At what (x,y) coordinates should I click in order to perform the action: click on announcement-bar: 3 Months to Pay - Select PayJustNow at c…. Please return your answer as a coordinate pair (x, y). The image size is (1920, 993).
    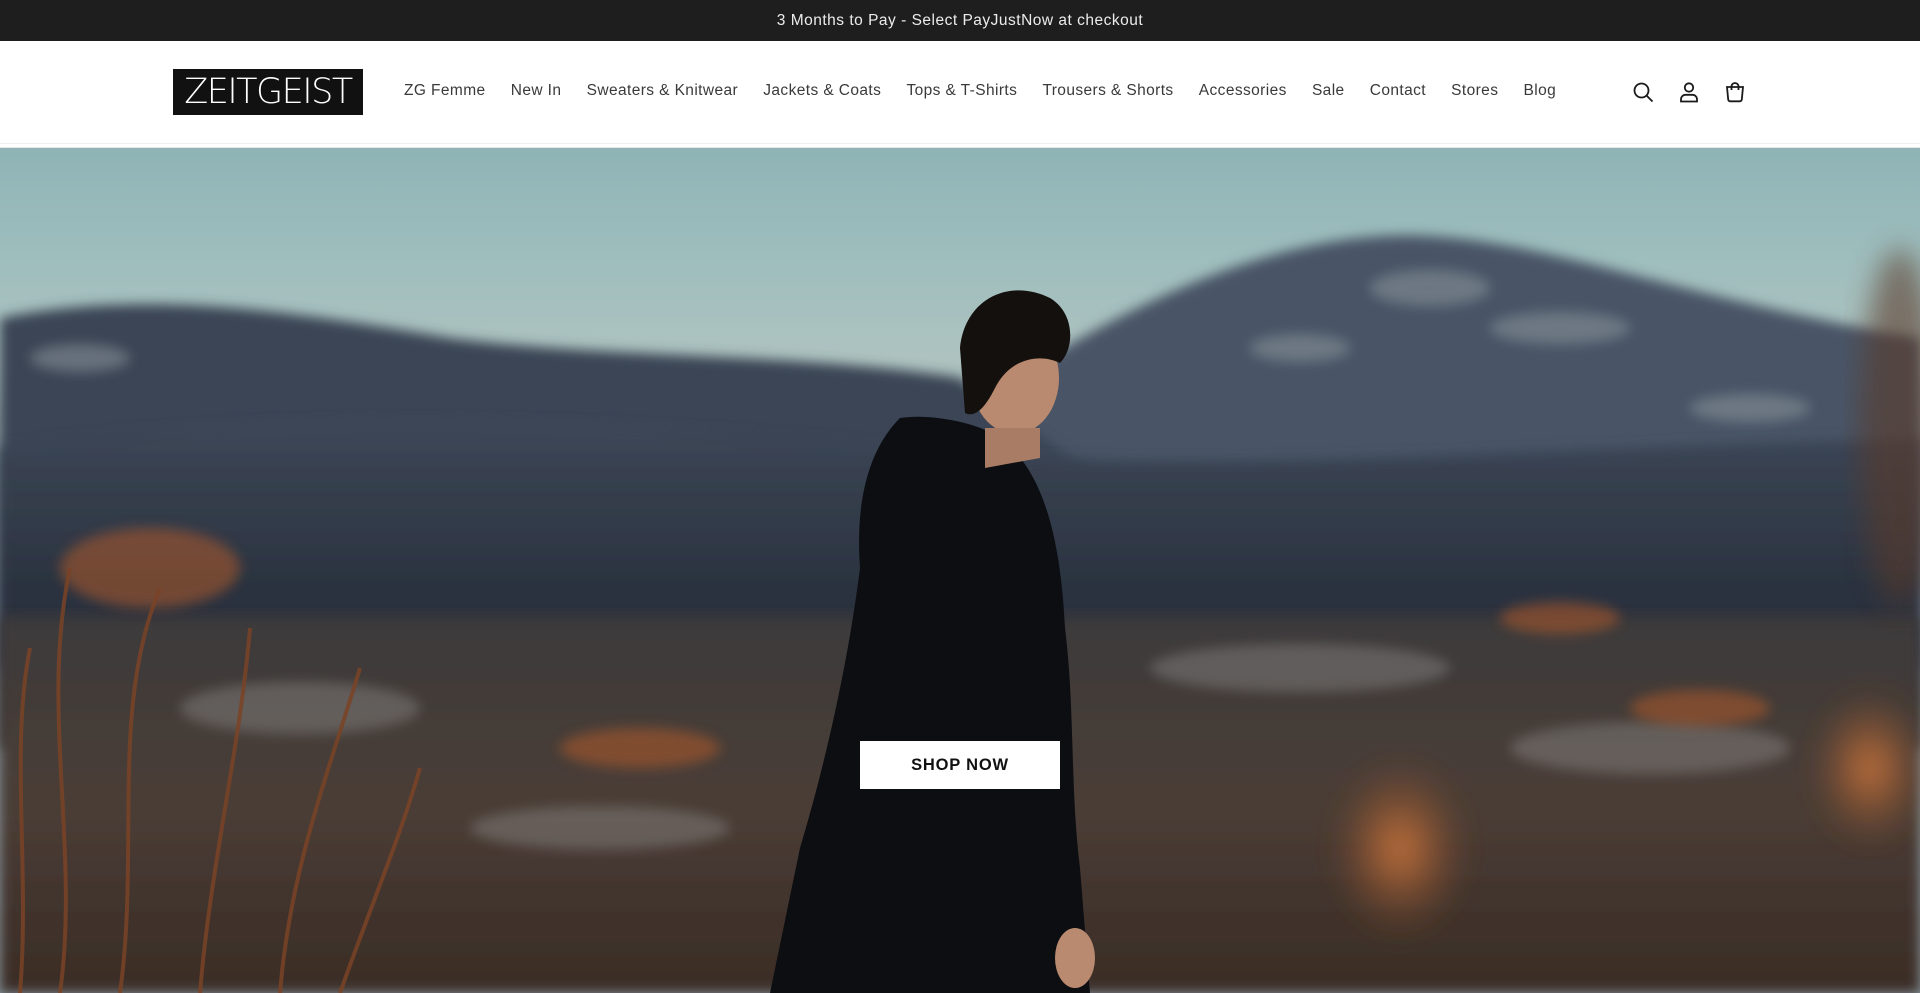
    Looking at the image, I should click on (960, 20).